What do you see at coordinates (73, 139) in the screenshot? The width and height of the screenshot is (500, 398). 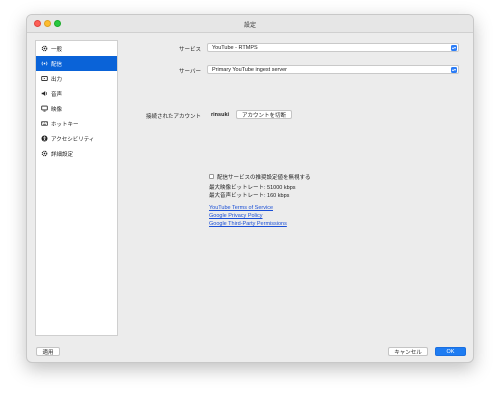 I see `sidebar-item-label: アクセシビリティ` at bounding box center [73, 139].